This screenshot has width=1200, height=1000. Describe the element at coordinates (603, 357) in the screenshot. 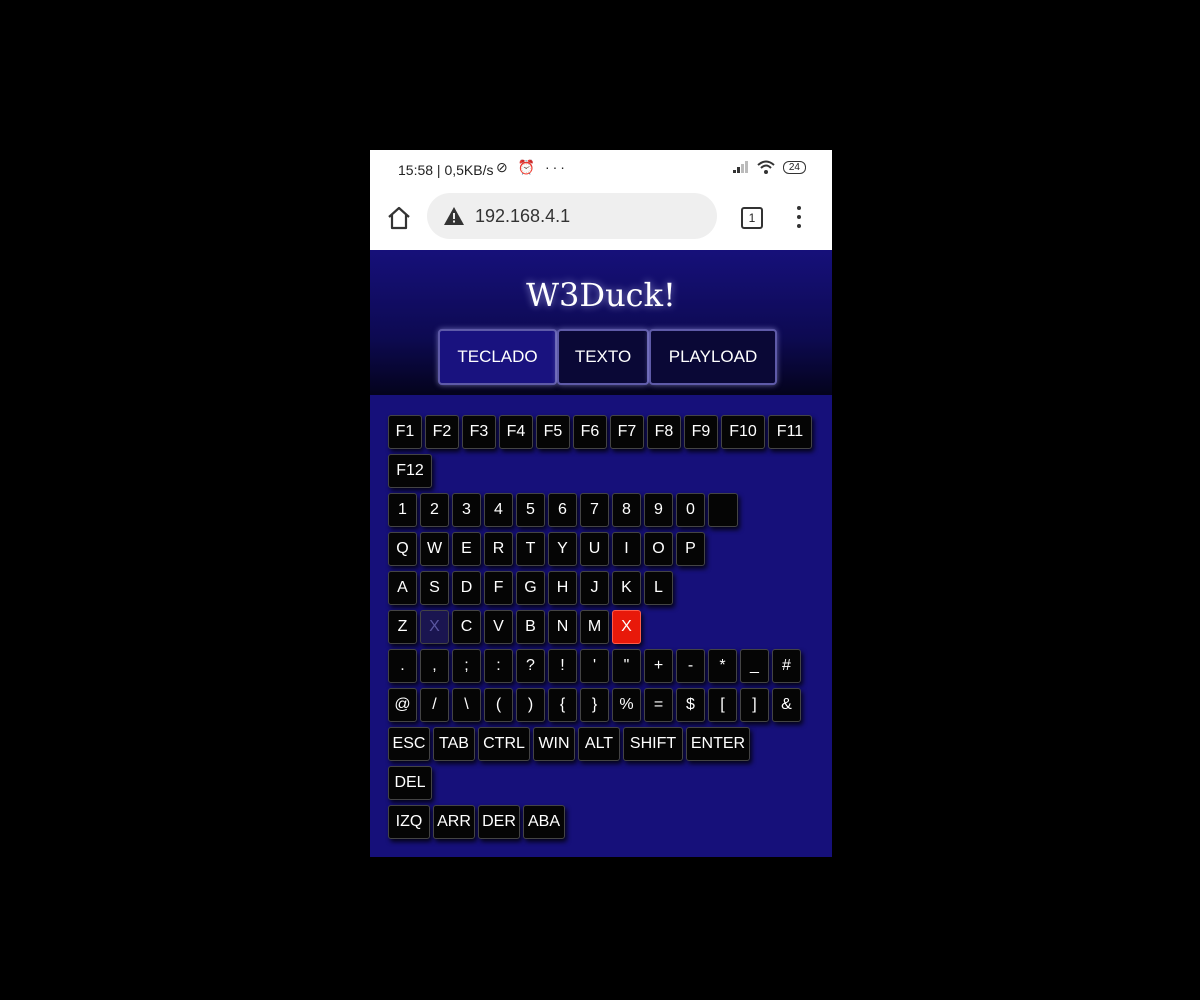

I see `tab-texto: TEXTO` at that location.